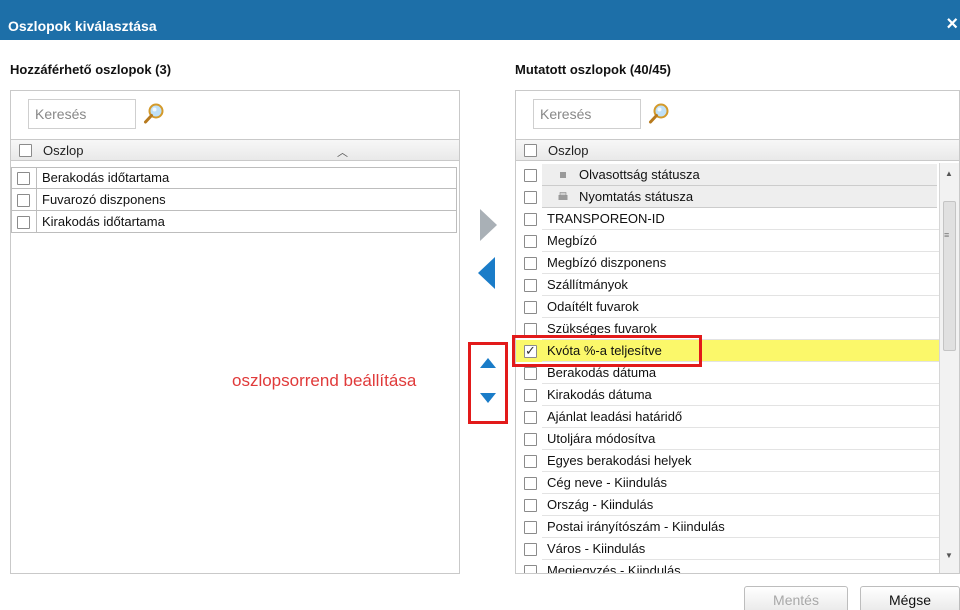 This screenshot has height=610, width=960. I want to click on list-item: TRANSPOREON-ID, so click(727, 219).